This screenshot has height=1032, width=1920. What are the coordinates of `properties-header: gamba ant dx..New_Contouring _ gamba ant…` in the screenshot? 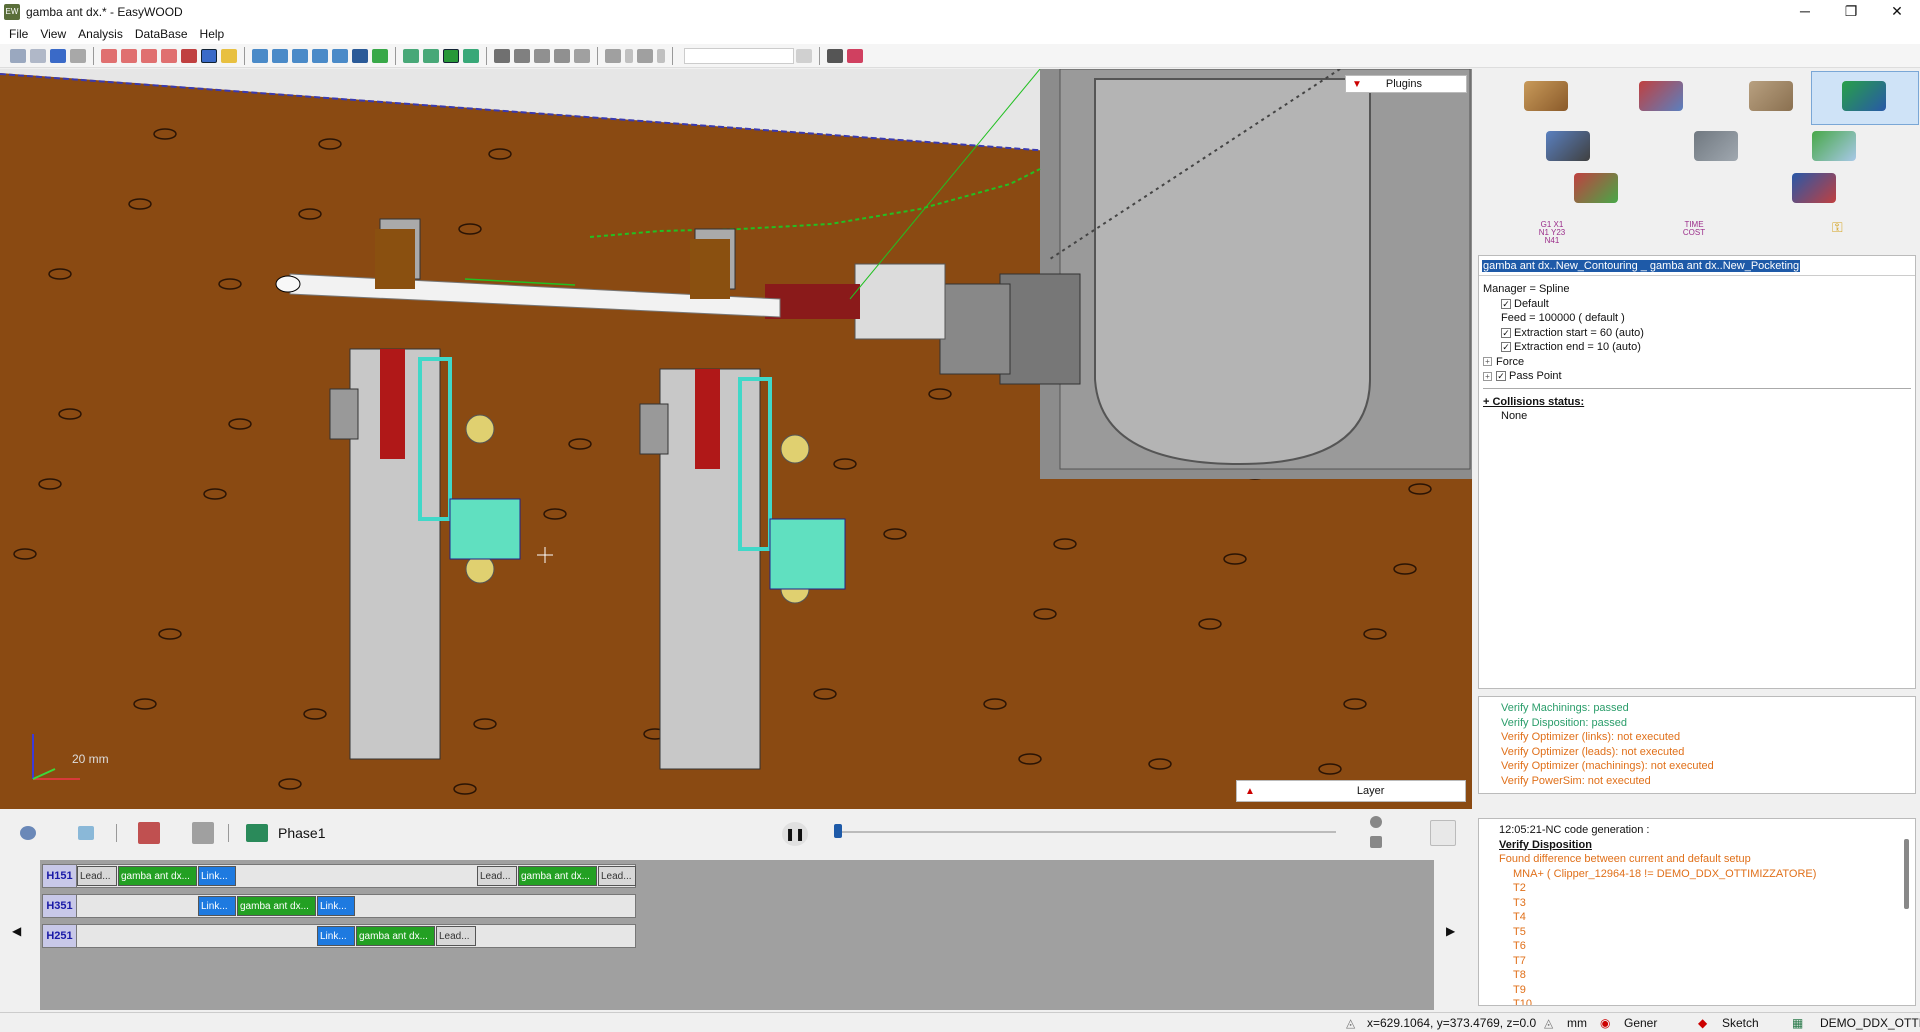 It's located at (1697, 266).